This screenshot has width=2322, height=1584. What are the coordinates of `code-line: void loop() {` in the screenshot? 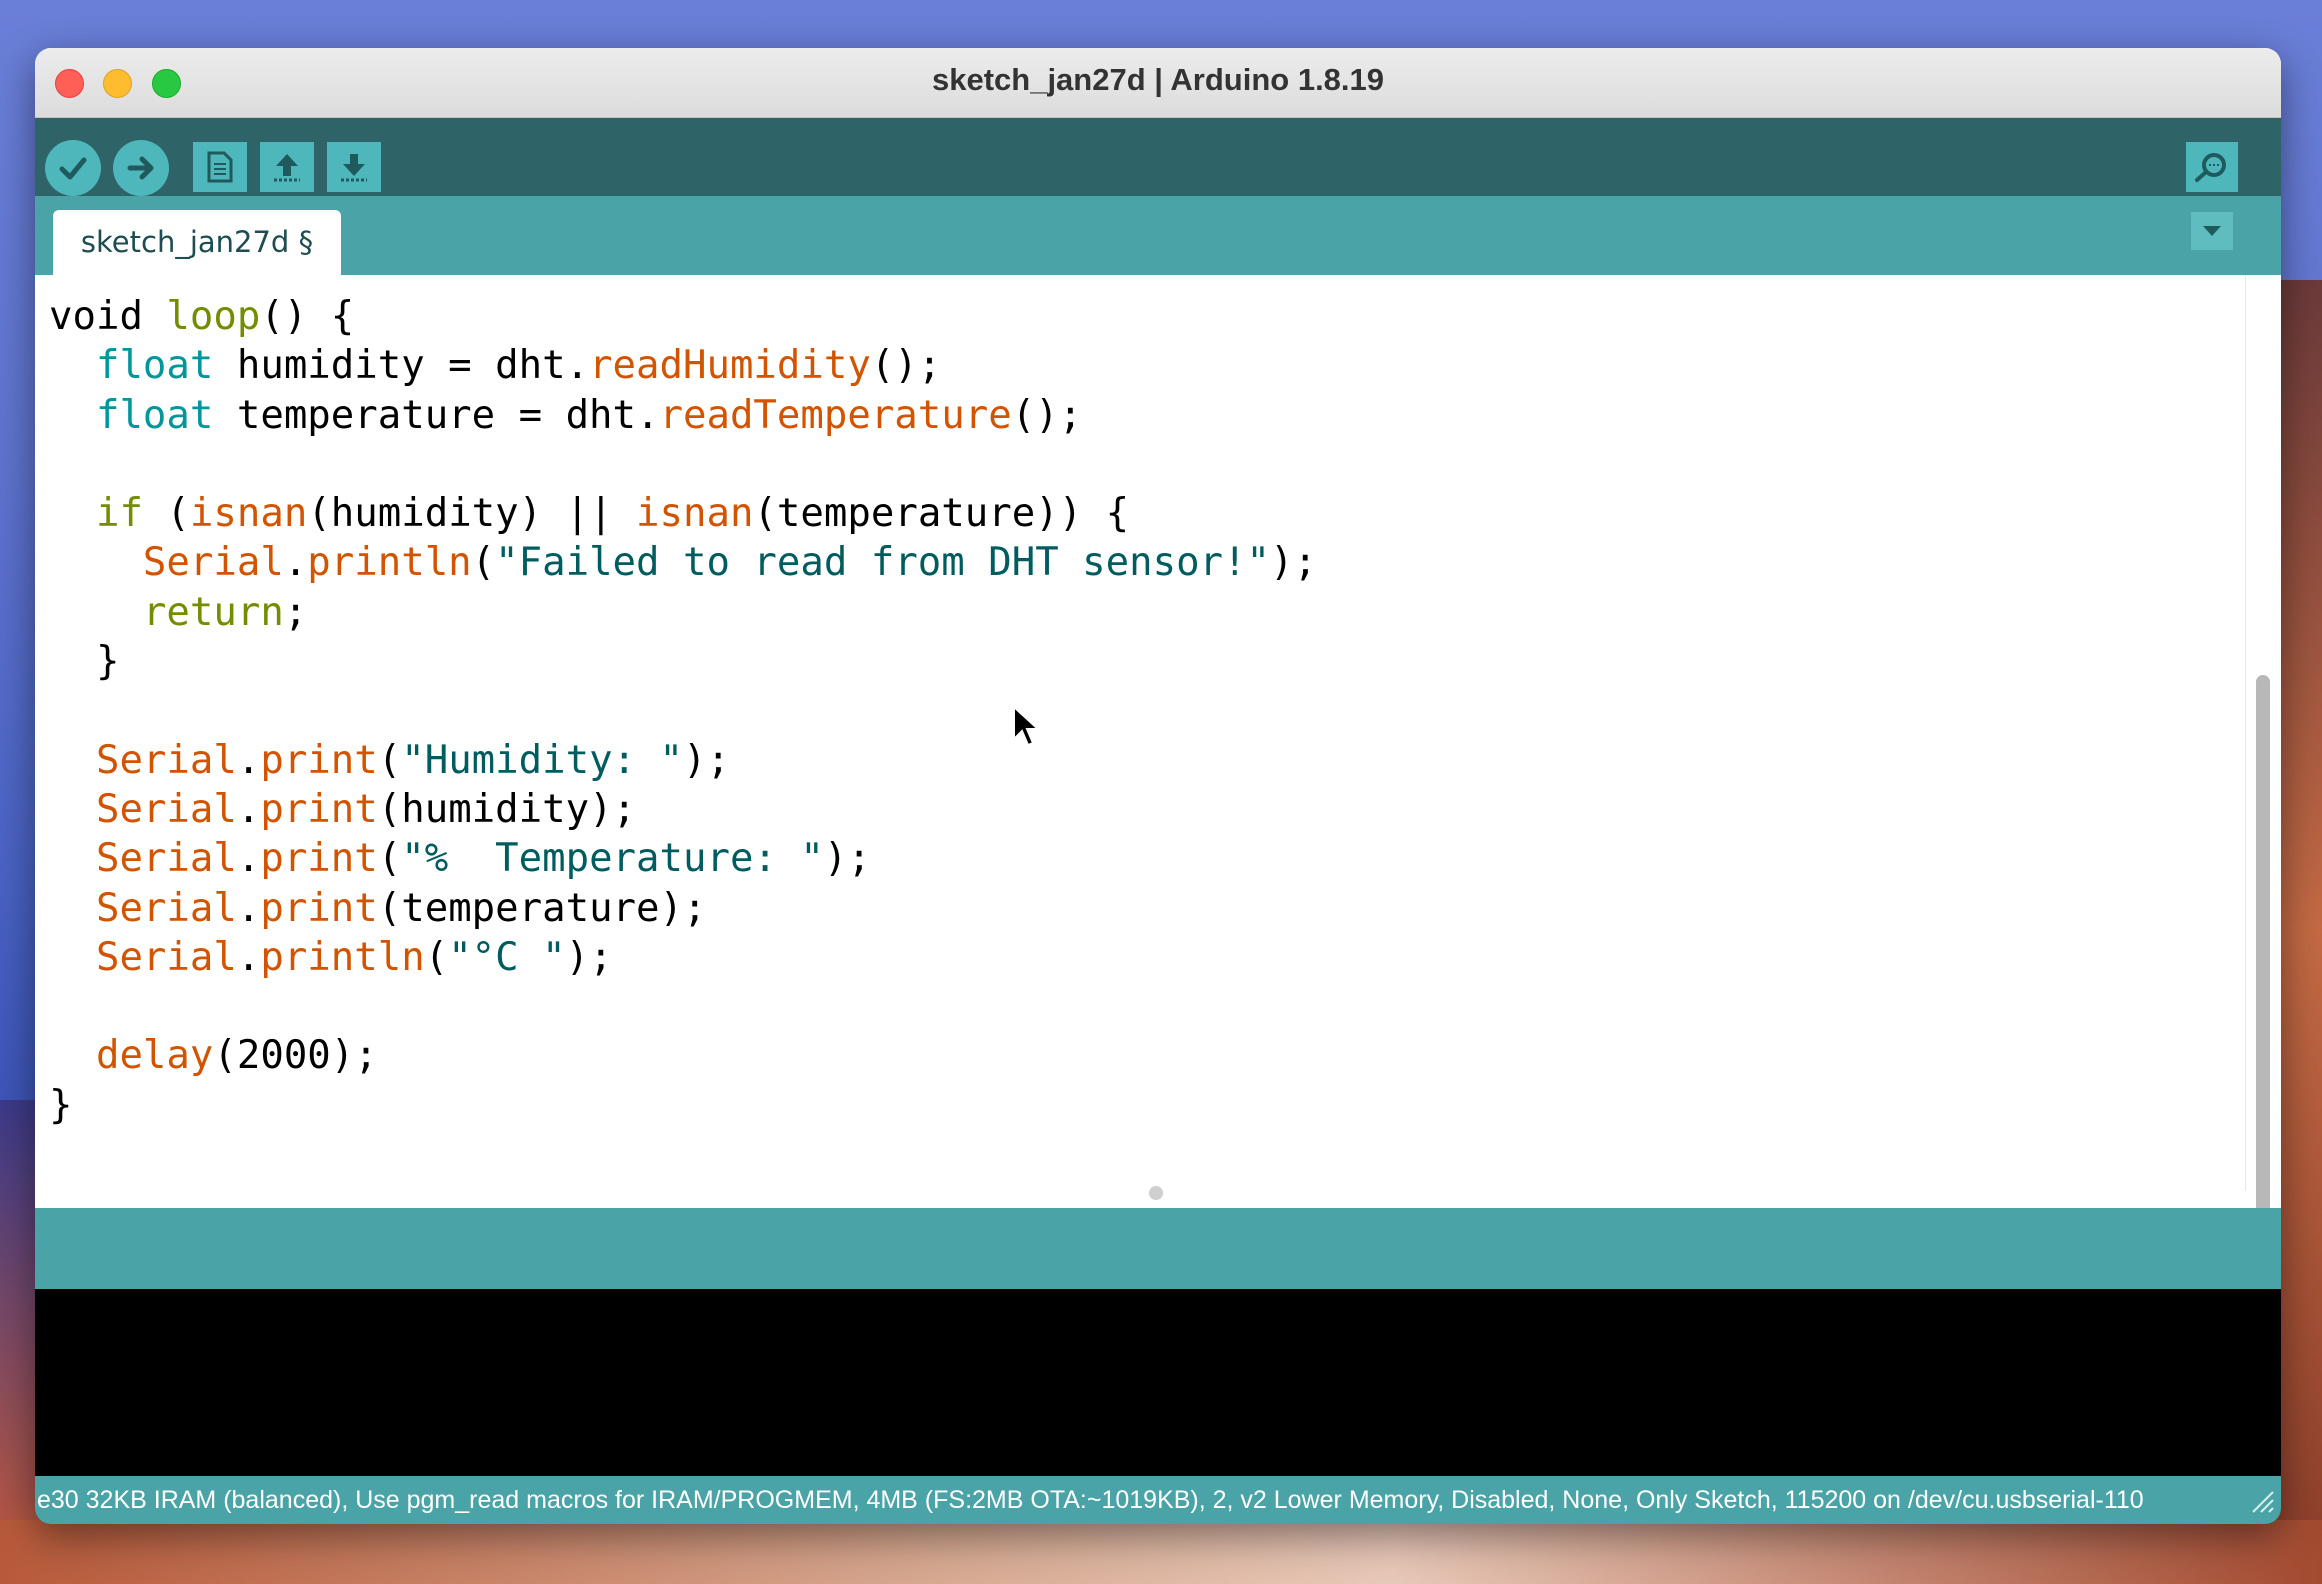 It's located at (202, 316).